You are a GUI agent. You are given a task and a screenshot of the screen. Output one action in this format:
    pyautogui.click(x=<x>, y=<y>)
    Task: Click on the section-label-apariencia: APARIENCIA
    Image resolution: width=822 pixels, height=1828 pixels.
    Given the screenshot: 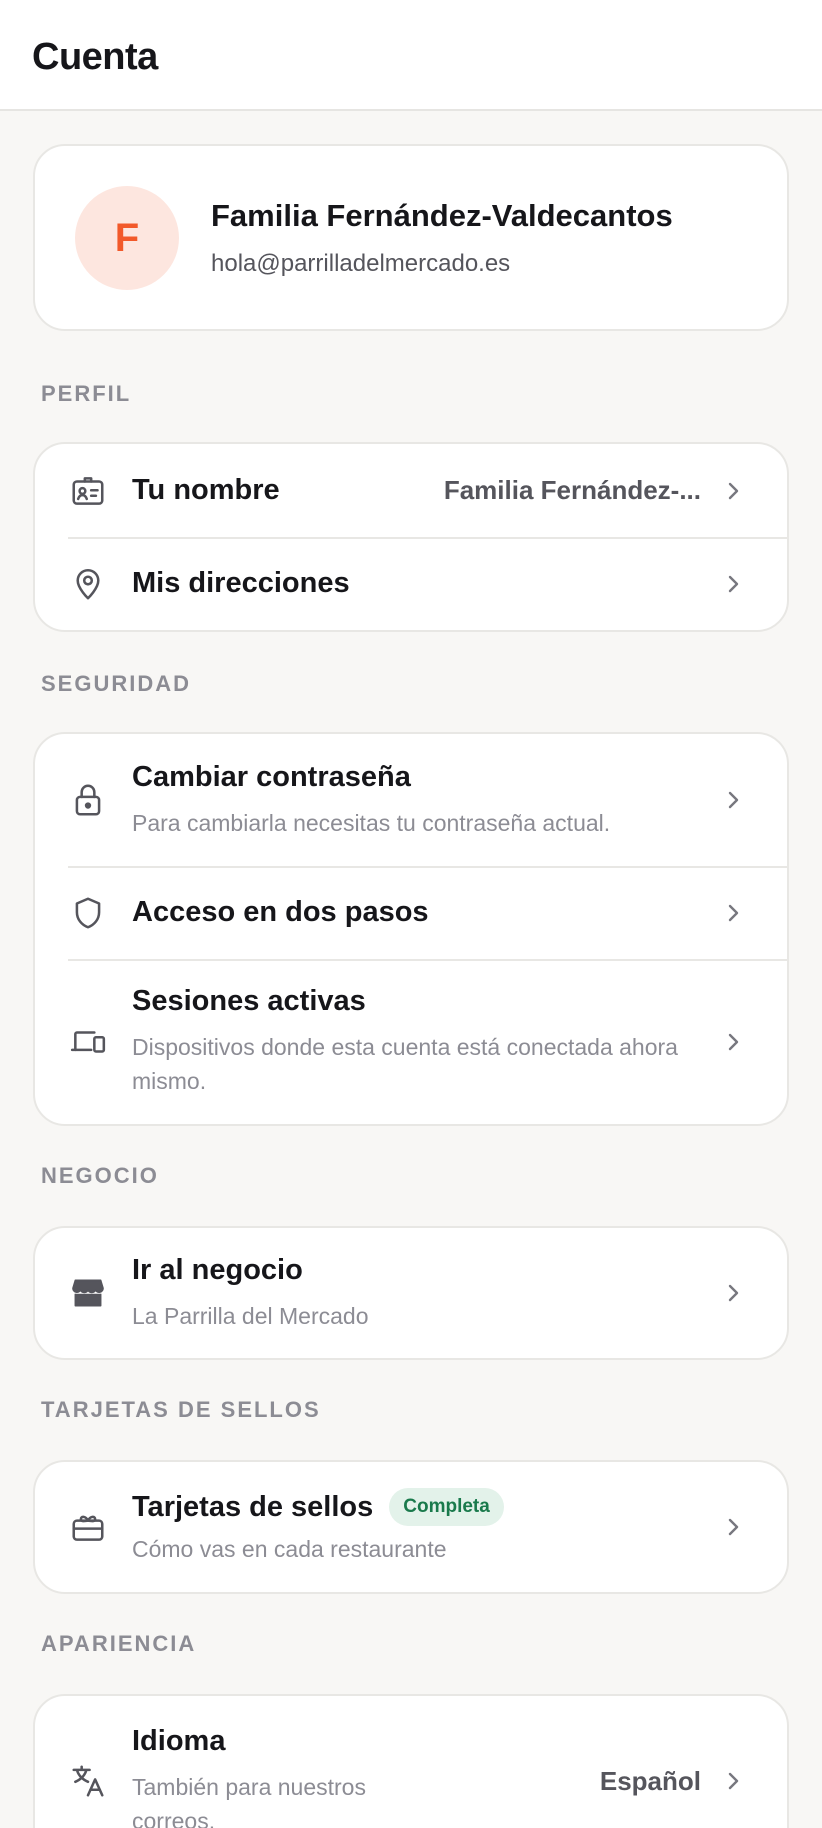 What is the action you would take?
    pyautogui.click(x=119, y=1643)
    